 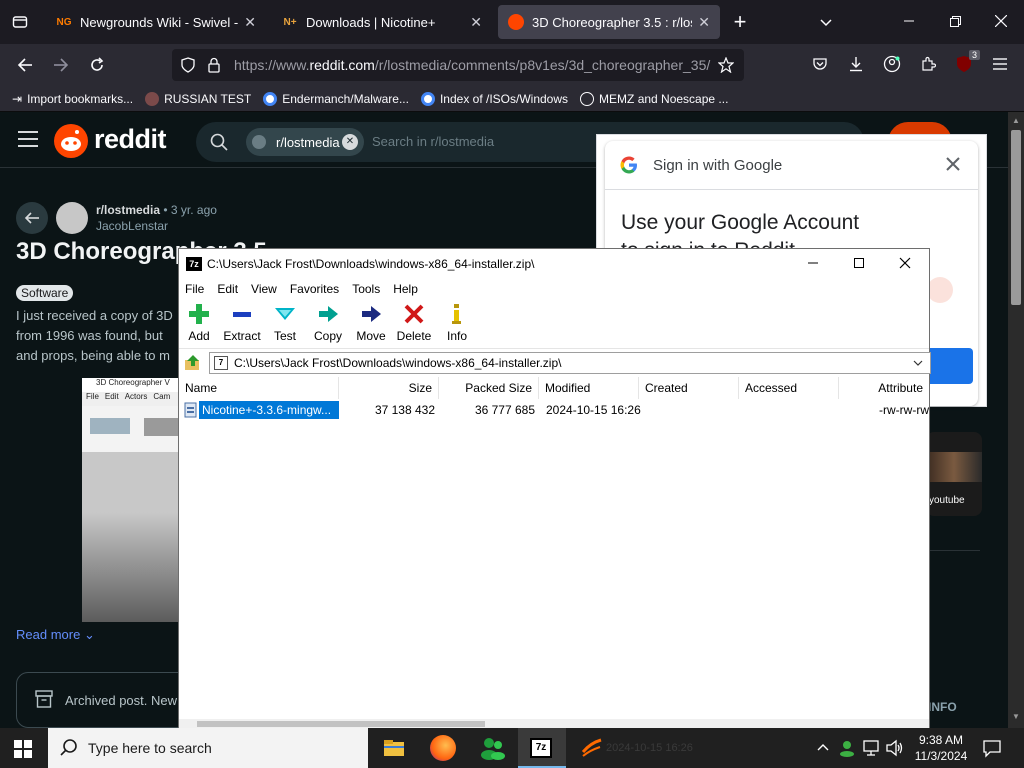 I want to click on menu-icon, so click(x=1000, y=64).